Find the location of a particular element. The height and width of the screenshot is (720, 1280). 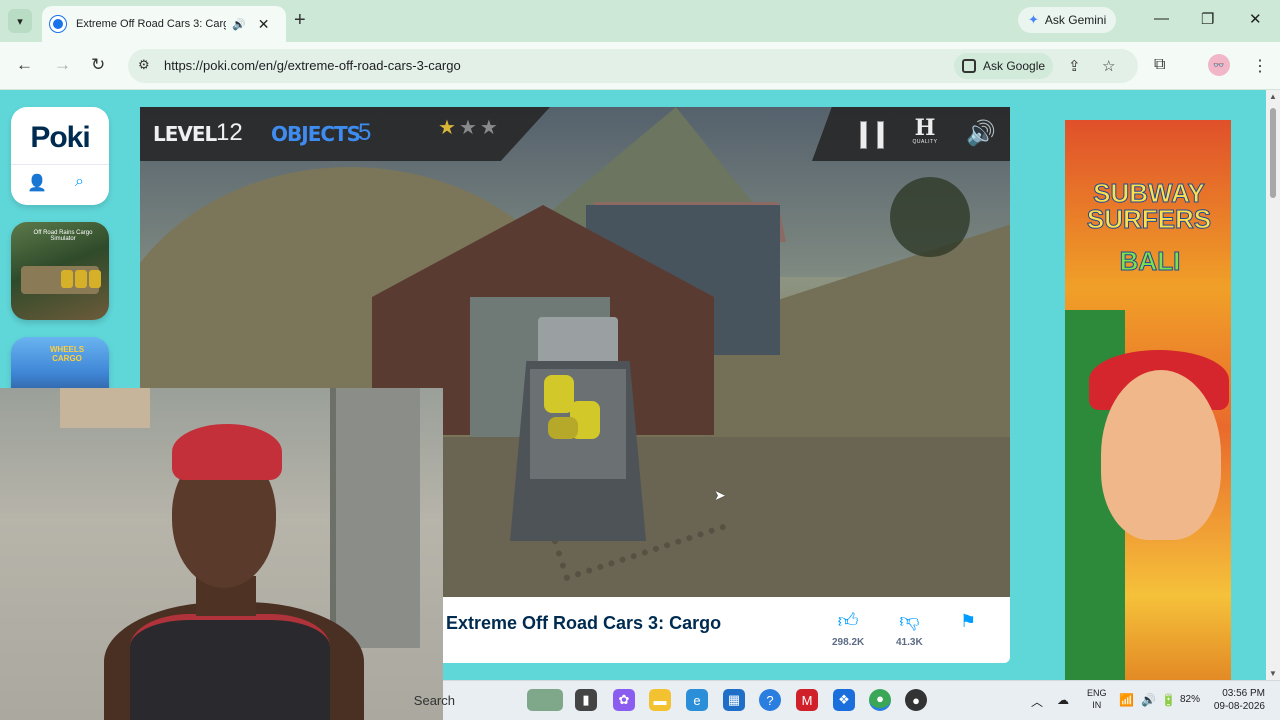

barrel is located at coordinates (563, 428).